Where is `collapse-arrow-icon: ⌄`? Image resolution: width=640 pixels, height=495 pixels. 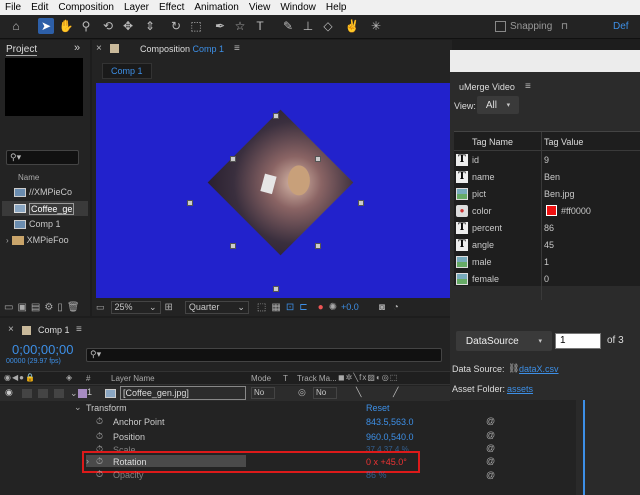 collapse-arrow-icon: ⌄ is located at coordinates (78, 407).